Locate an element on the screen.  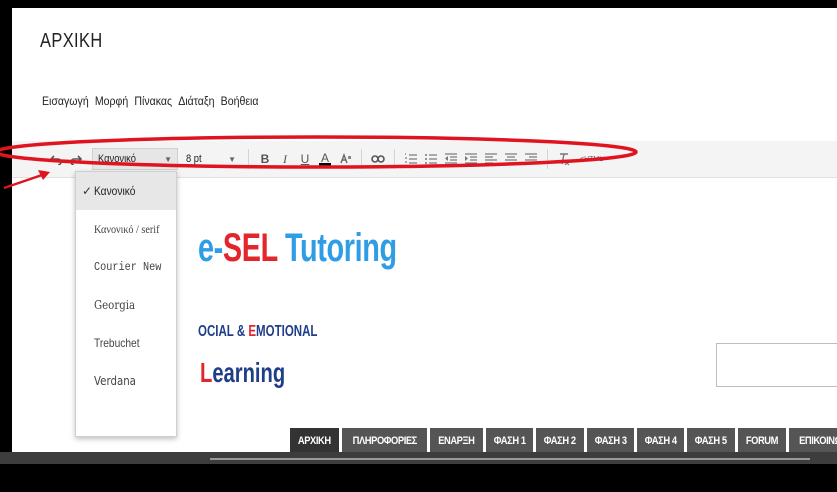
bottom-strip is located at coordinates (510, 459).